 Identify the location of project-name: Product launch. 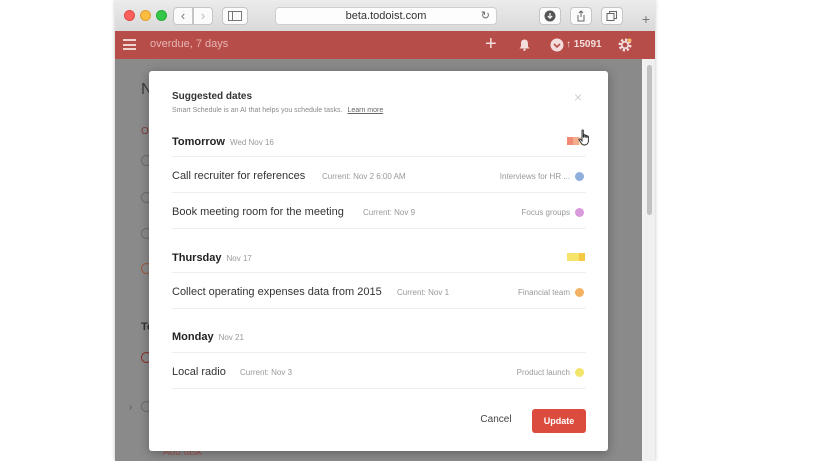
(543, 372).